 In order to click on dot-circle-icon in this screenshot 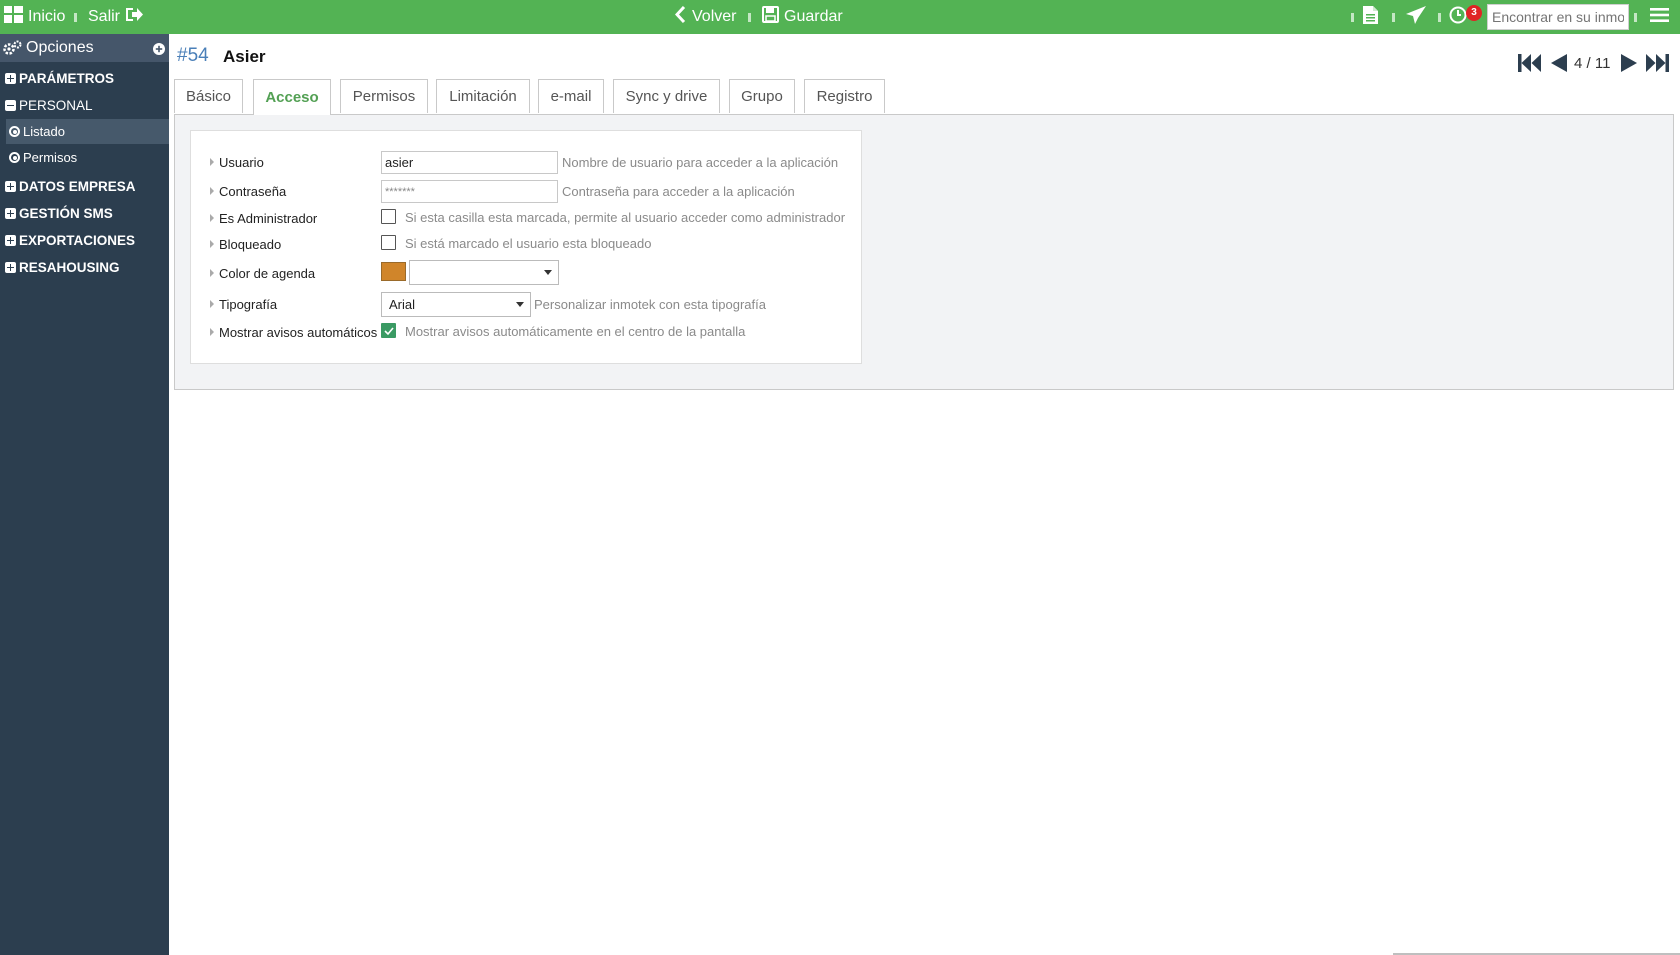, I will do `click(14, 131)`.